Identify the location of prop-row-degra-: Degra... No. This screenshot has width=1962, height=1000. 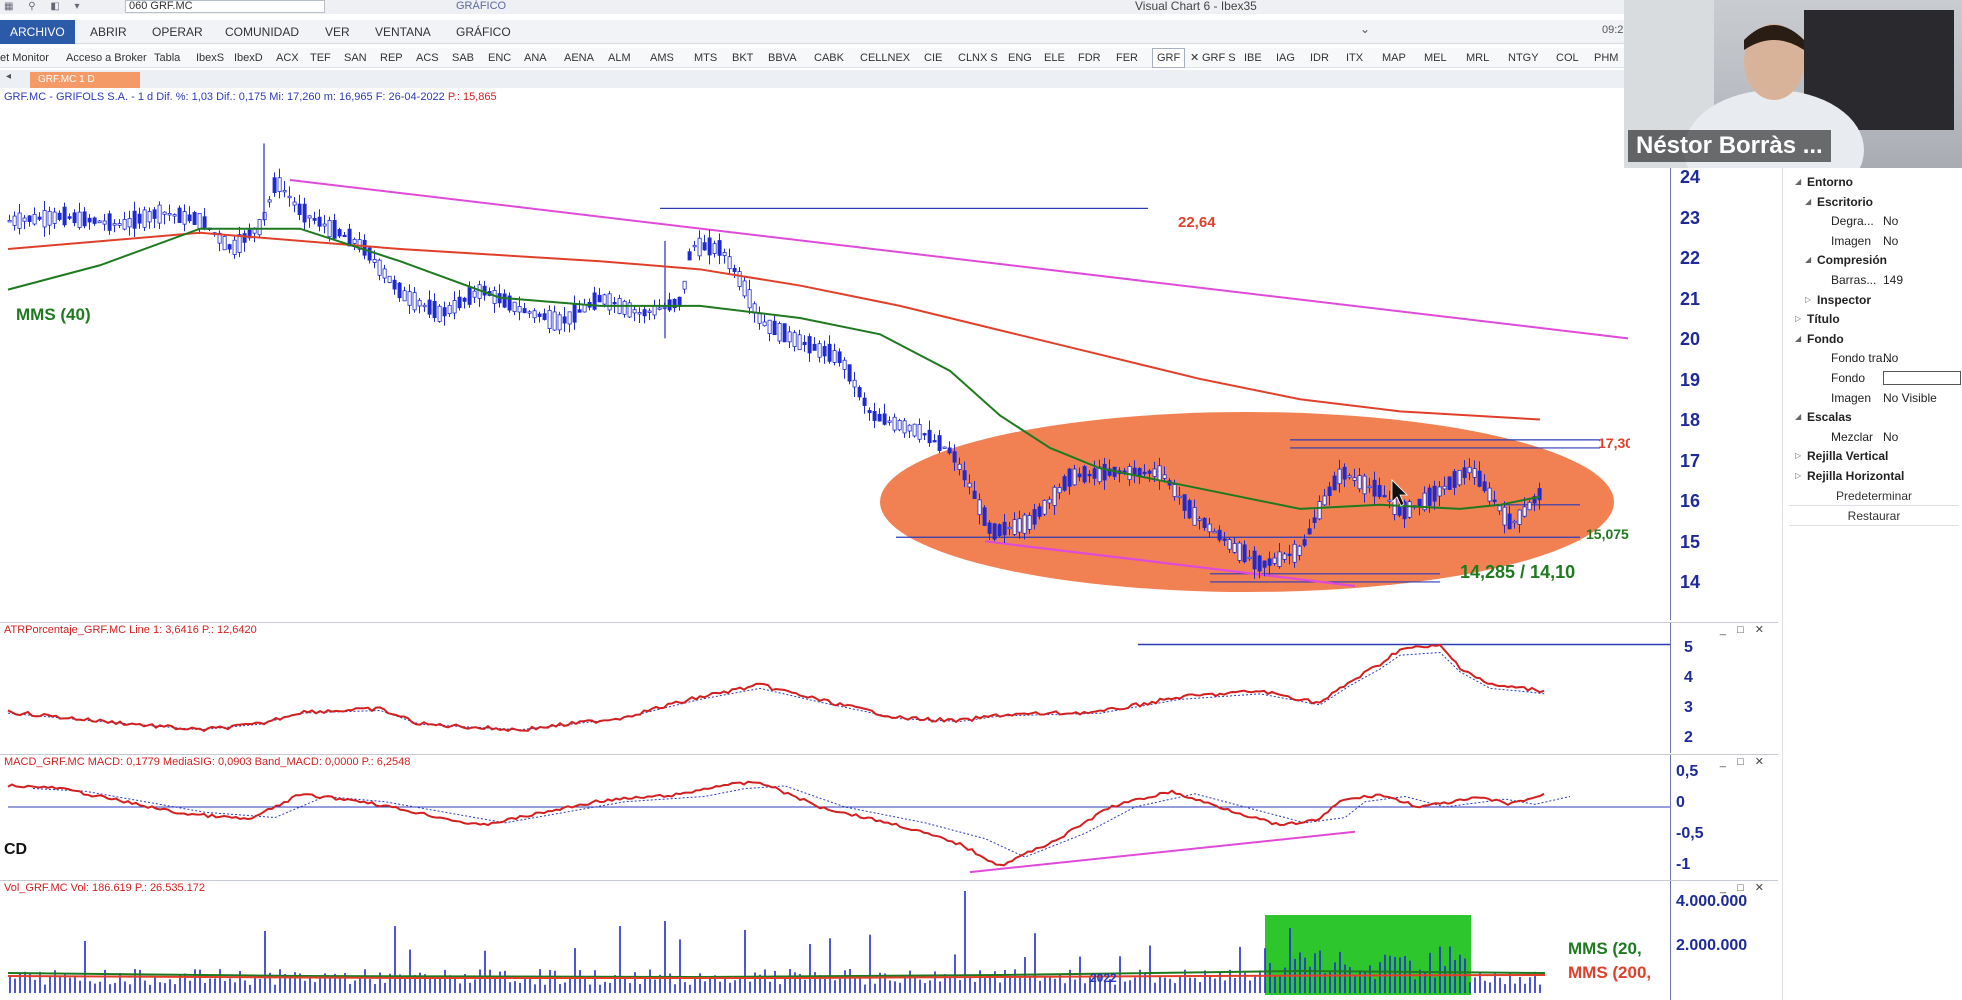
(1872, 221).